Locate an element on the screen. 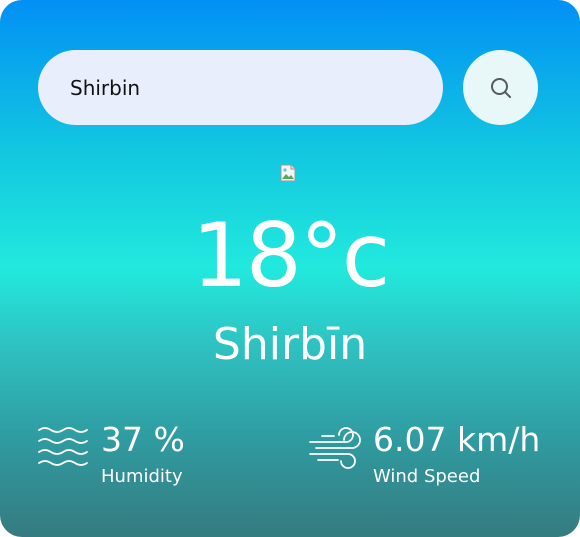 The image size is (580, 537). search-button is located at coordinates (500, 87).